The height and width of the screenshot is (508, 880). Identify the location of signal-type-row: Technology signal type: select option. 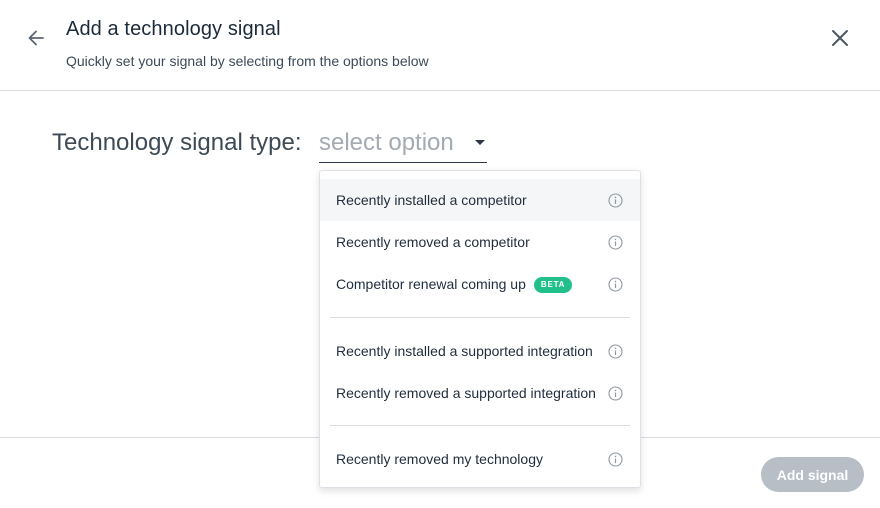
(269, 145).